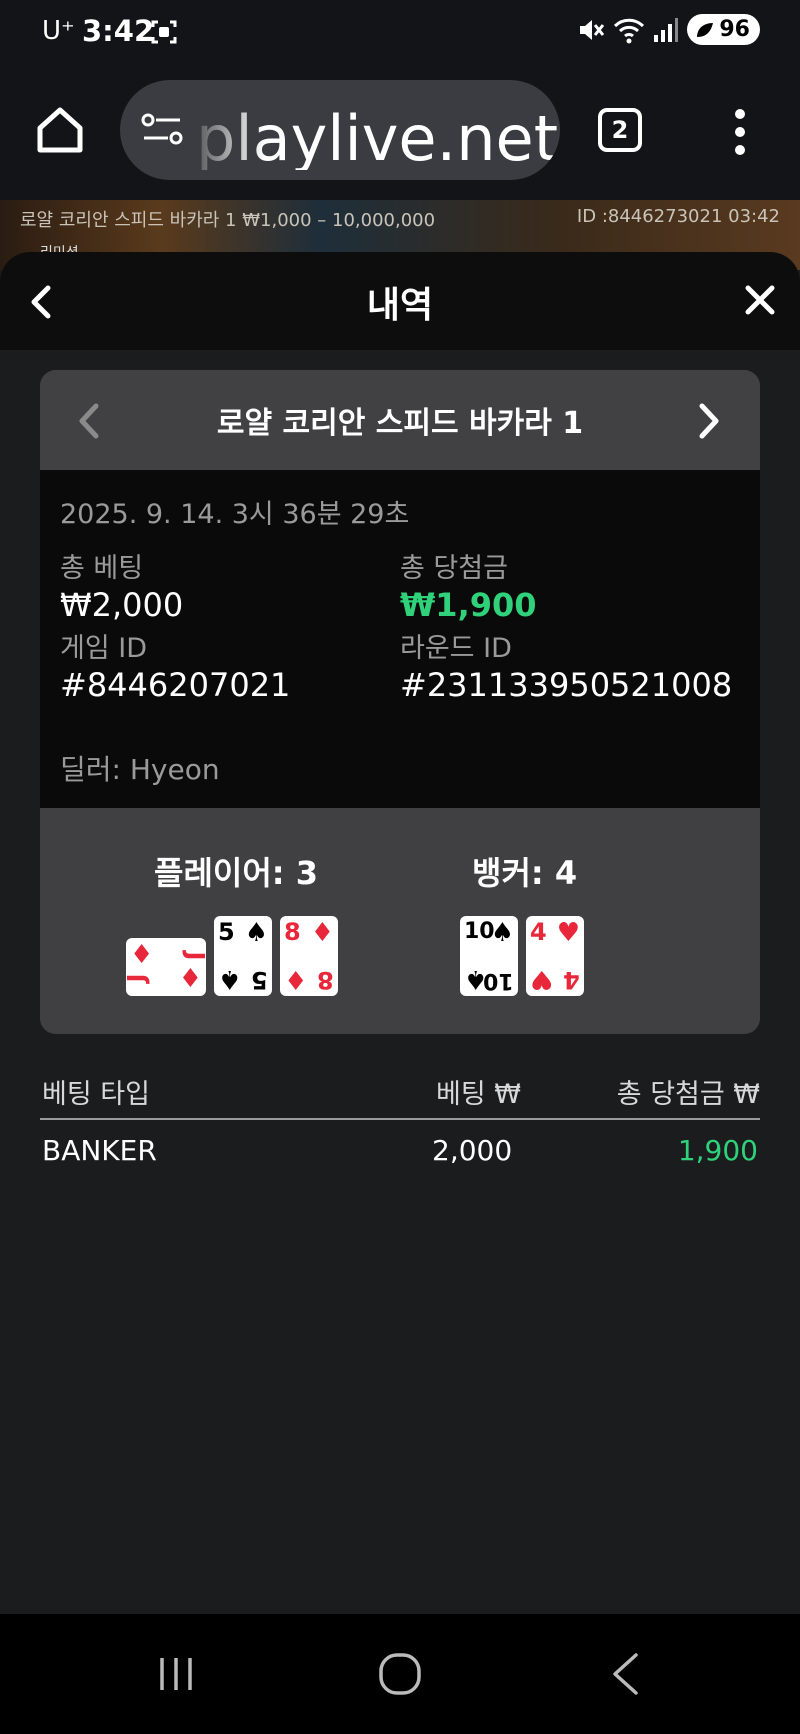 This screenshot has width=800, height=1734. Describe the element at coordinates (566, 685) in the screenshot. I see `round-id-value: #231133950521008` at that location.